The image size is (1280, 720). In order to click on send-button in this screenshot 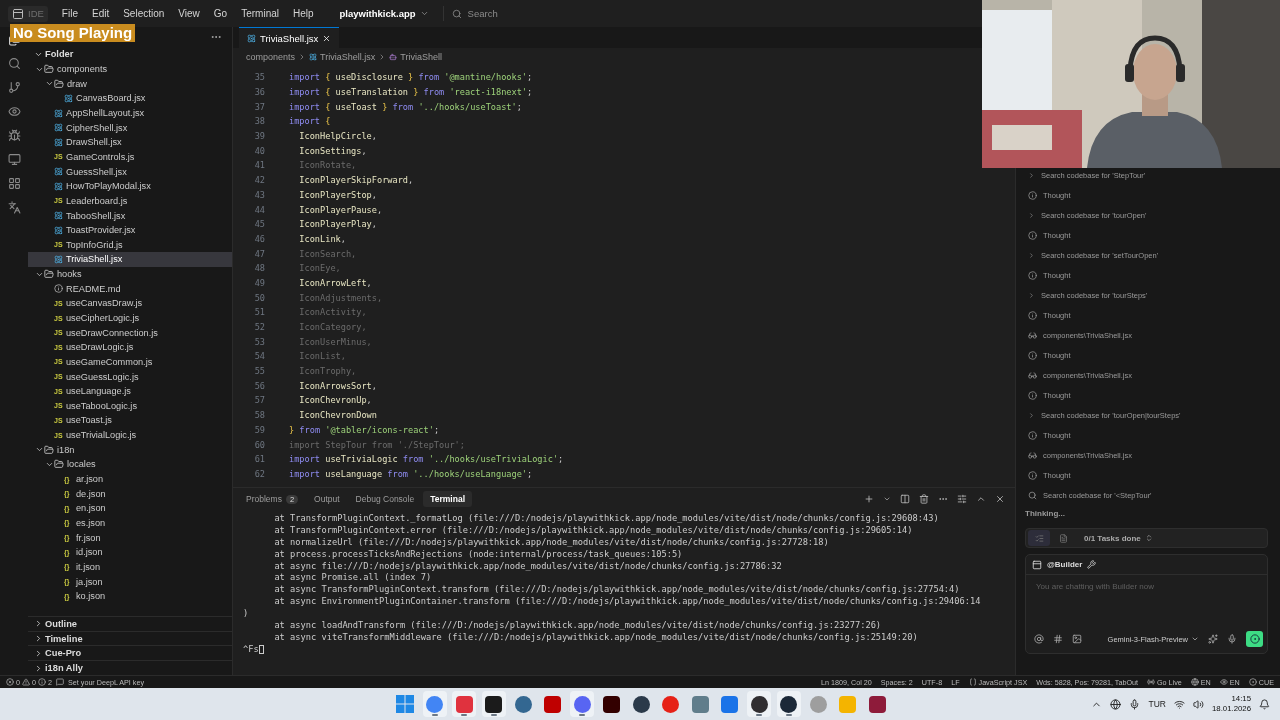, I will do `click(1254, 639)`.